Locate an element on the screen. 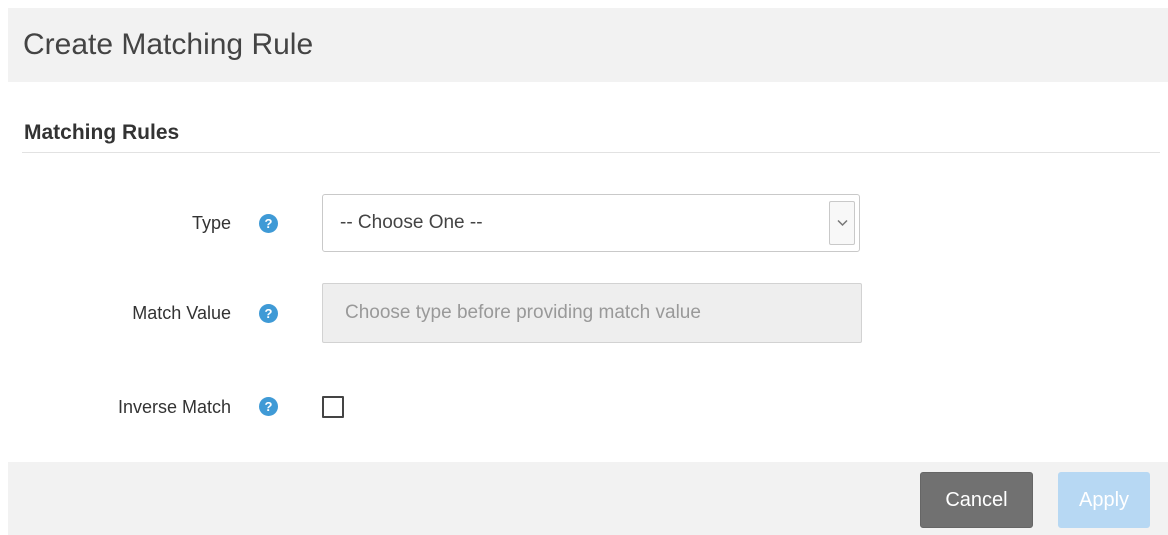 This screenshot has height=535, width=1168. match-value-input: Choose type before providing match value is located at coordinates (592, 313).